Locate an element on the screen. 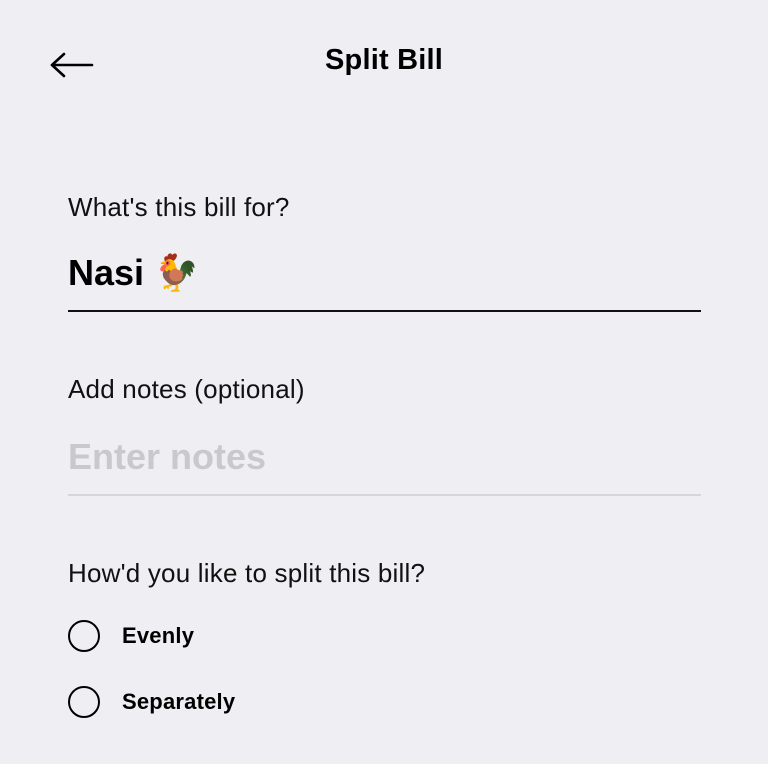  notes-field: Add notes (optional) is located at coordinates (384, 434).